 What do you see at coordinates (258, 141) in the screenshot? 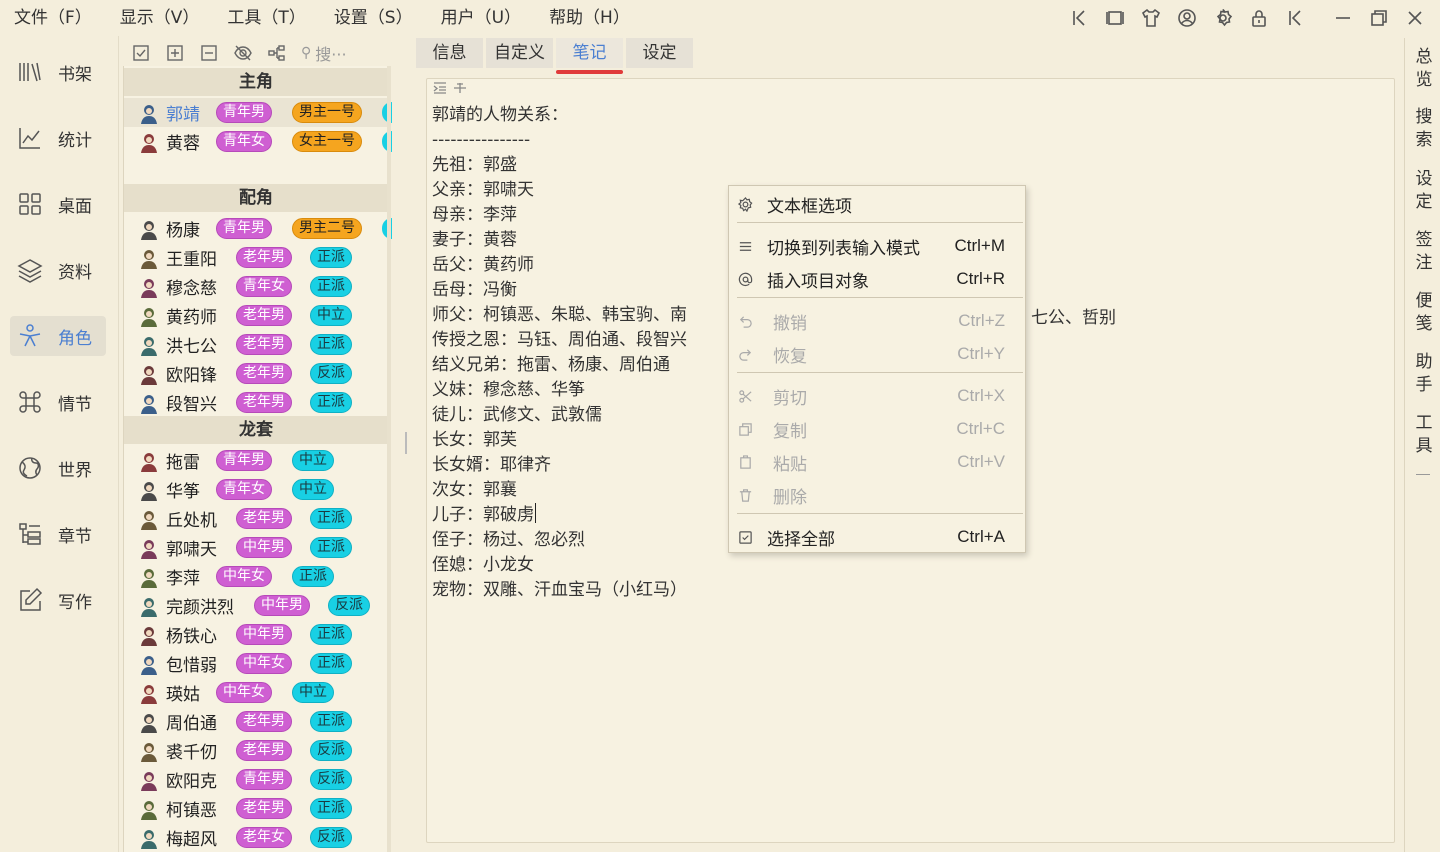
I see `character-row: 黄蓉 青年女 女主一号` at bounding box center [258, 141].